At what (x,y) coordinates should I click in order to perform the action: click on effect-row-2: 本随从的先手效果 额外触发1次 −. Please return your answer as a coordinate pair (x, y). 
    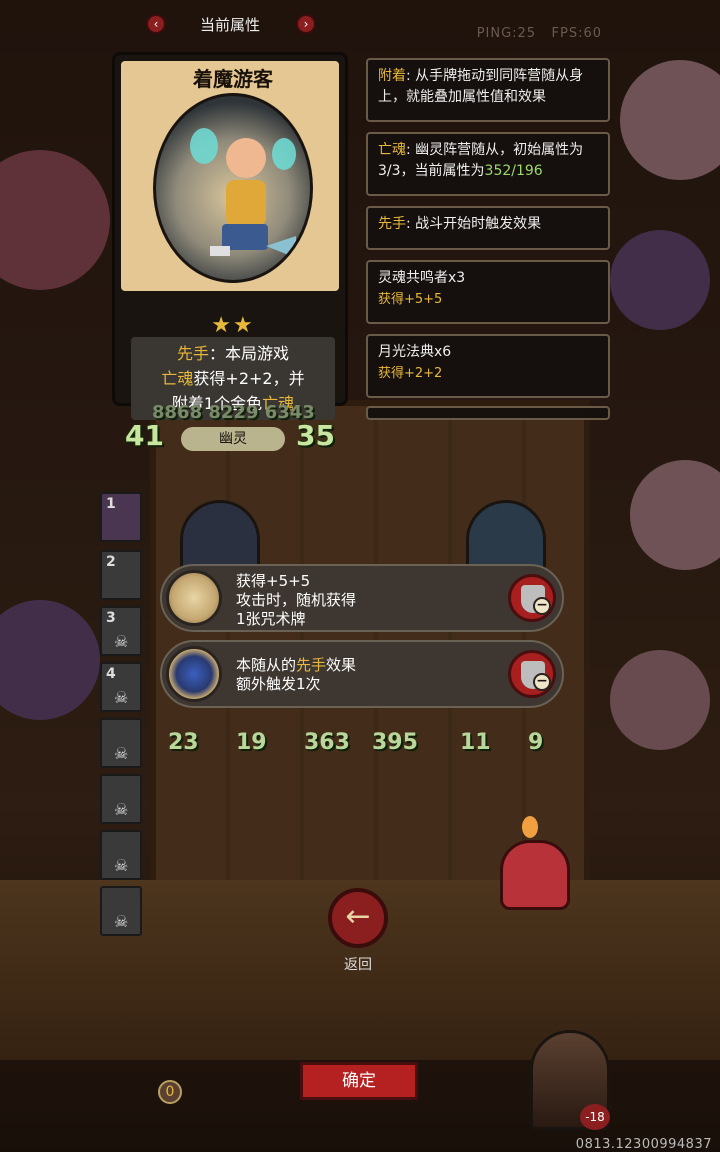
    Looking at the image, I should click on (362, 674).